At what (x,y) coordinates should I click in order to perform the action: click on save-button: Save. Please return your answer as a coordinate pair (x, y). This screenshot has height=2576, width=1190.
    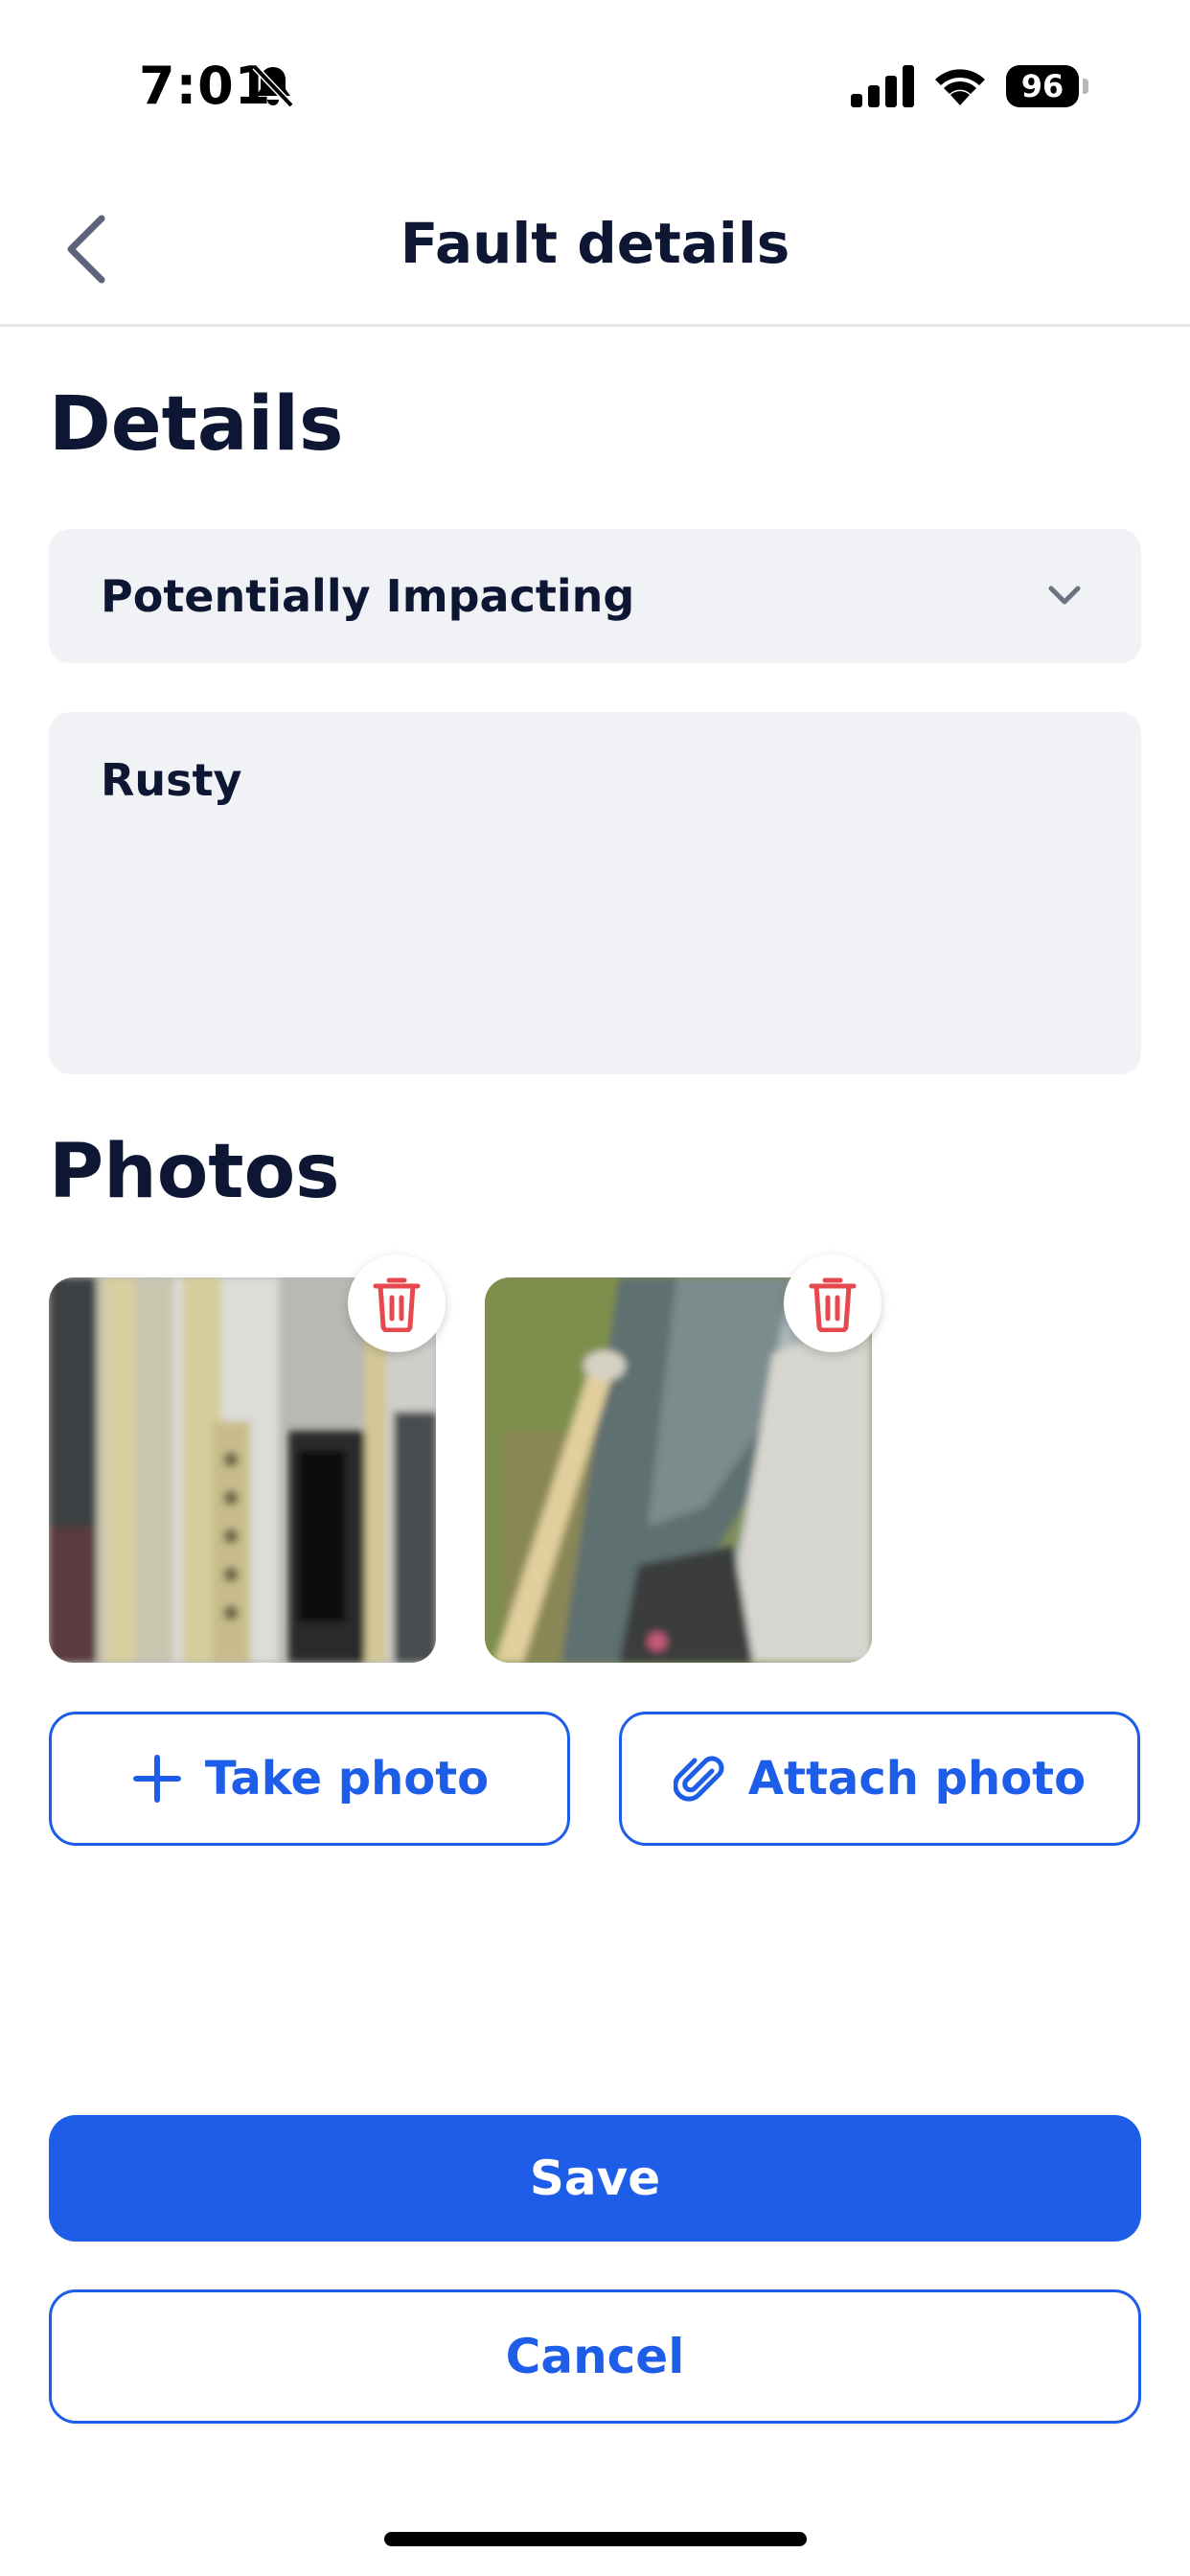
    Looking at the image, I should click on (595, 2179).